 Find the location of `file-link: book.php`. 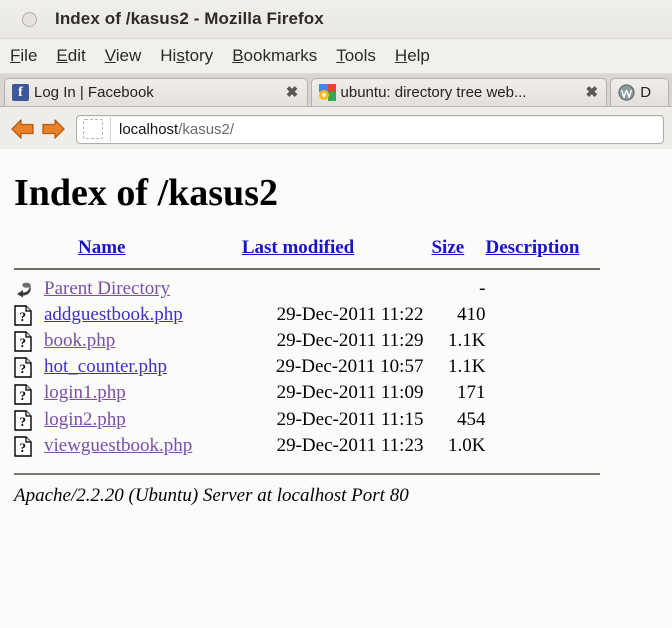

file-link: book.php is located at coordinates (79, 340).